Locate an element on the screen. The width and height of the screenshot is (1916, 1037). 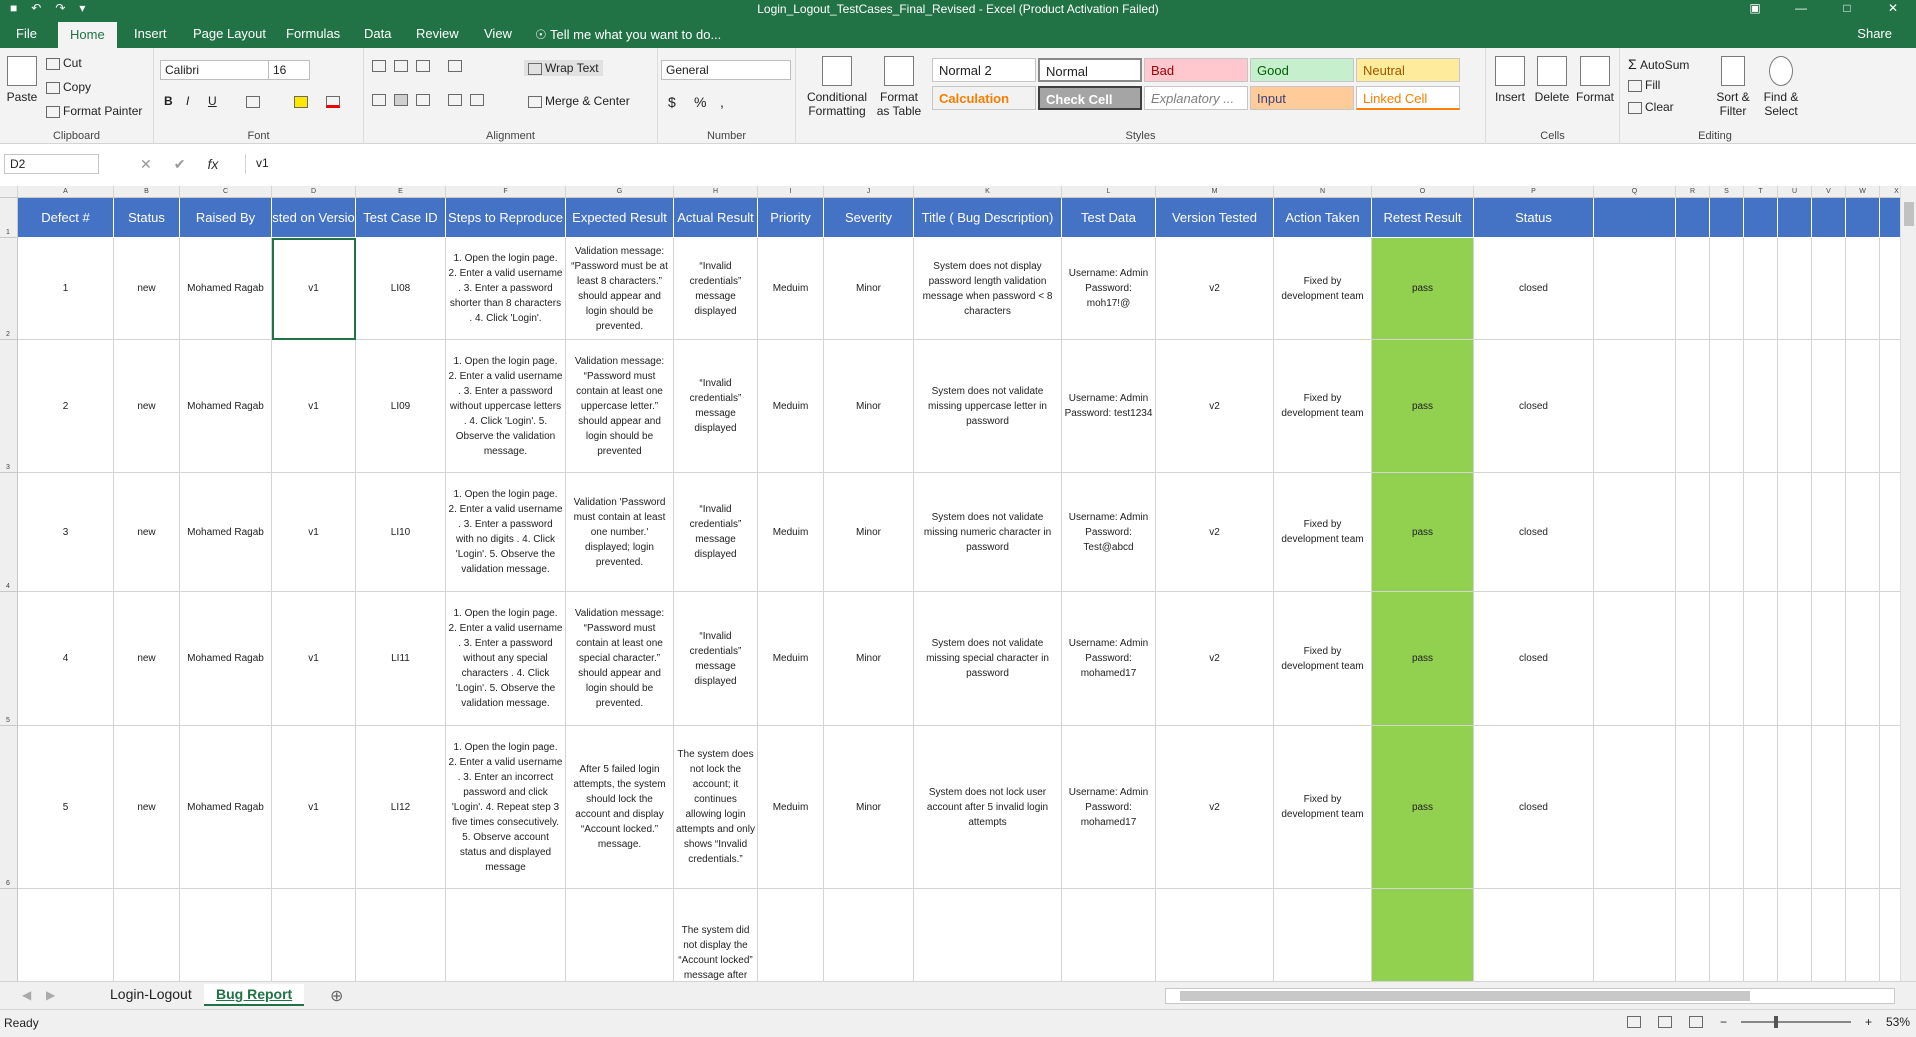
column-header: R is located at coordinates (1693, 192).